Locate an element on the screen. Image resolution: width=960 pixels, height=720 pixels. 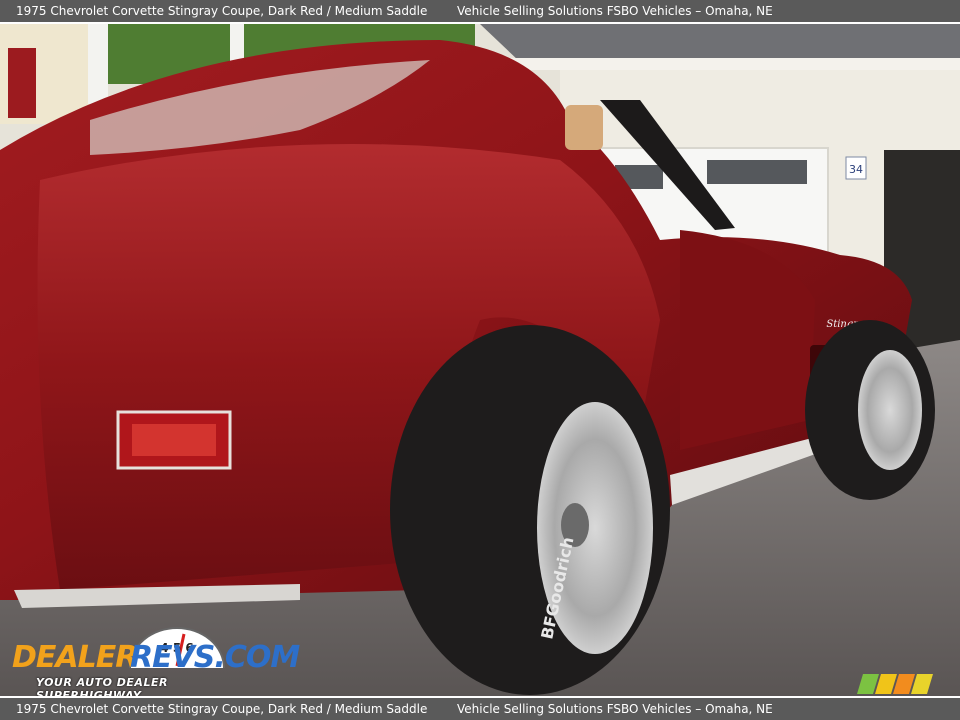
rear-wheel: BFGoodrich is located at coordinates (530, 510).